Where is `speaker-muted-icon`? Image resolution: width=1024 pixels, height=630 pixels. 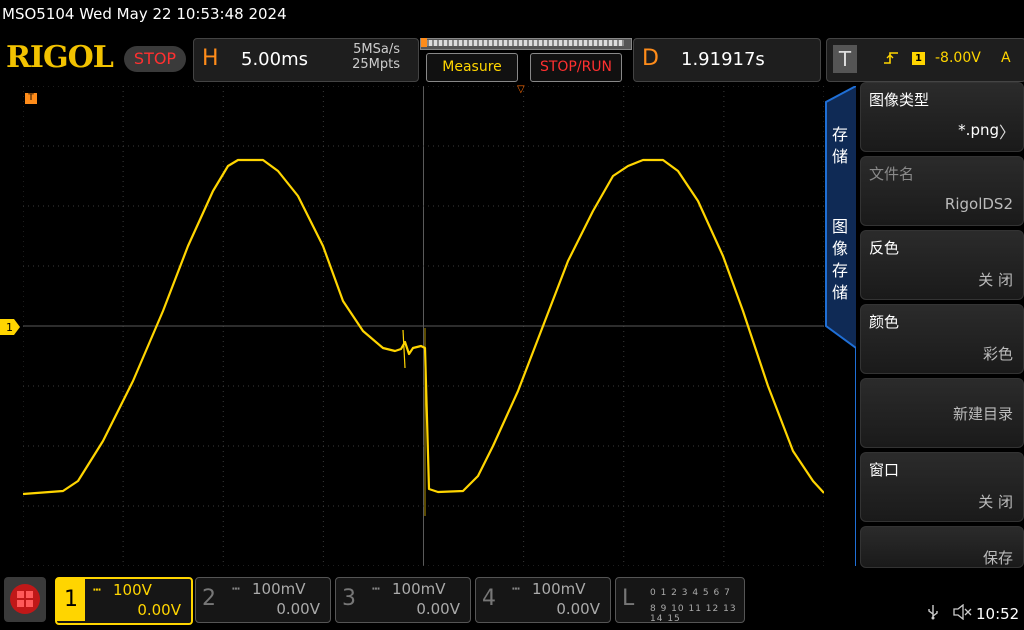 speaker-muted-icon is located at coordinates (962, 613).